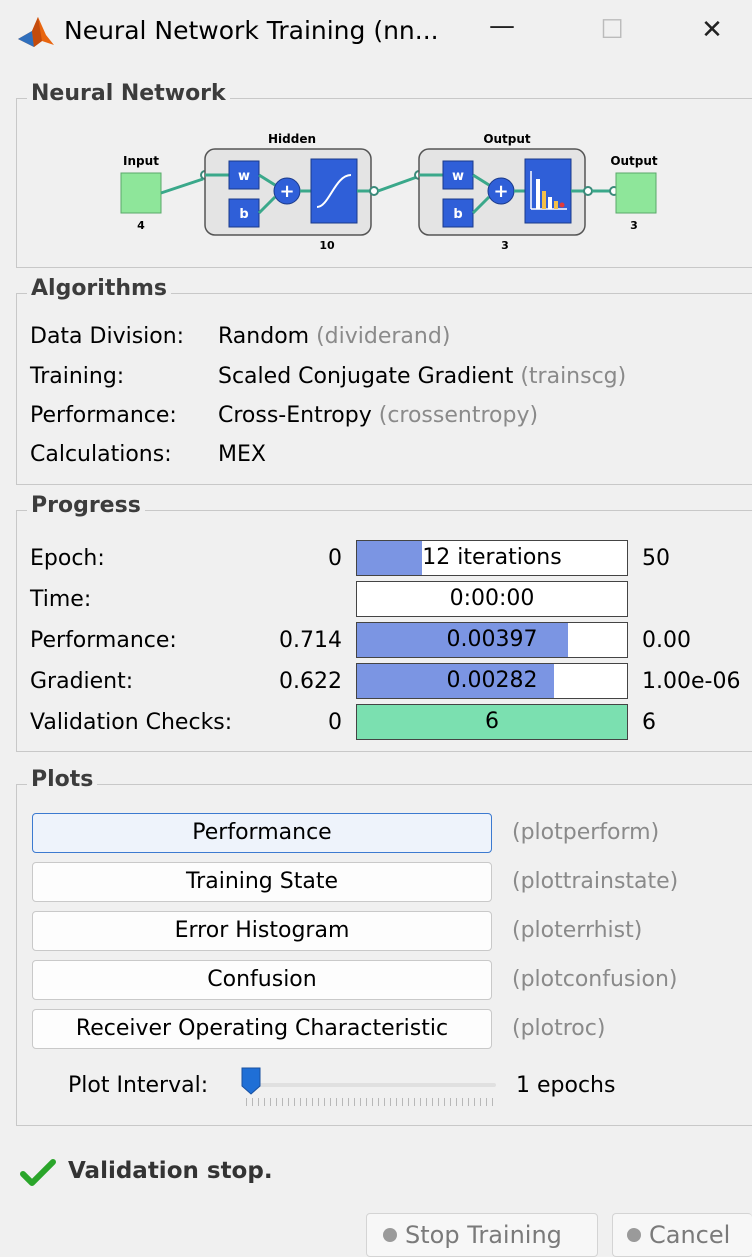 Image resolution: width=752 pixels, height=1257 pixels. What do you see at coordinates (295, 415) in the screenshot?
I see `algo-value: Cross-Entropy` at bounding box center [295, 415].